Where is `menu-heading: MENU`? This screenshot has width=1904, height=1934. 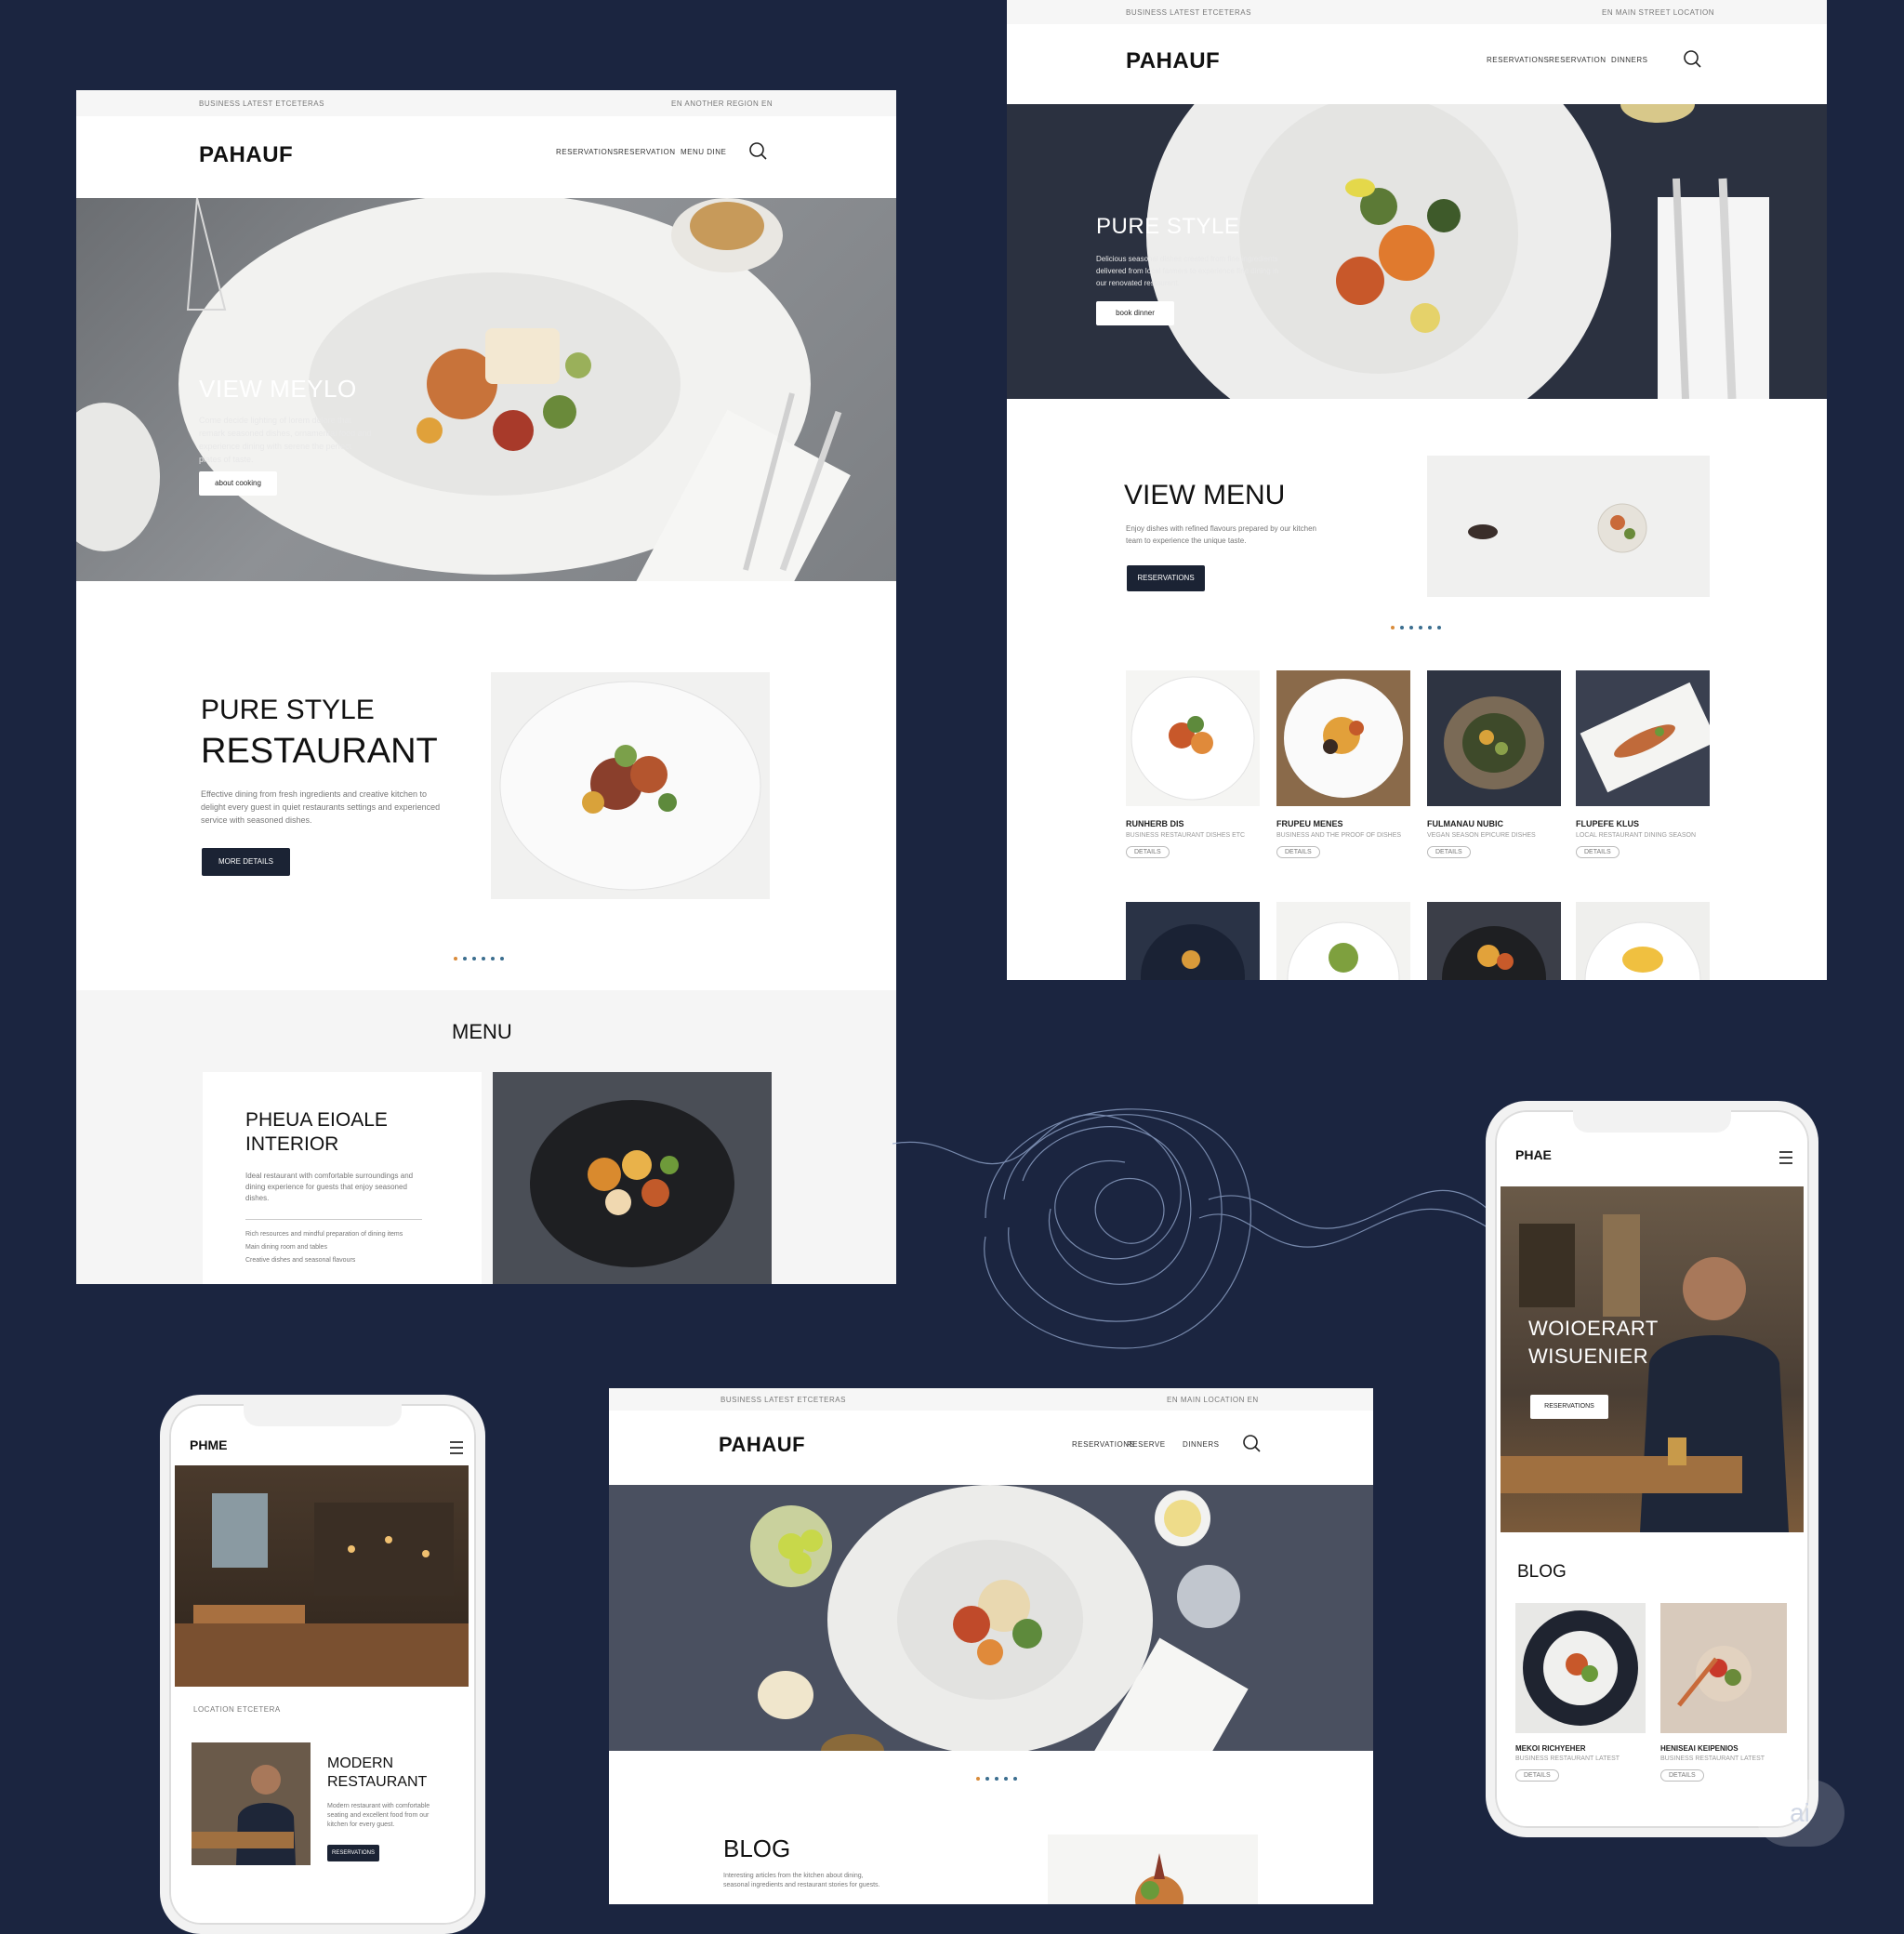 menu-heading: MENU is located at coordinates (482, 1032).